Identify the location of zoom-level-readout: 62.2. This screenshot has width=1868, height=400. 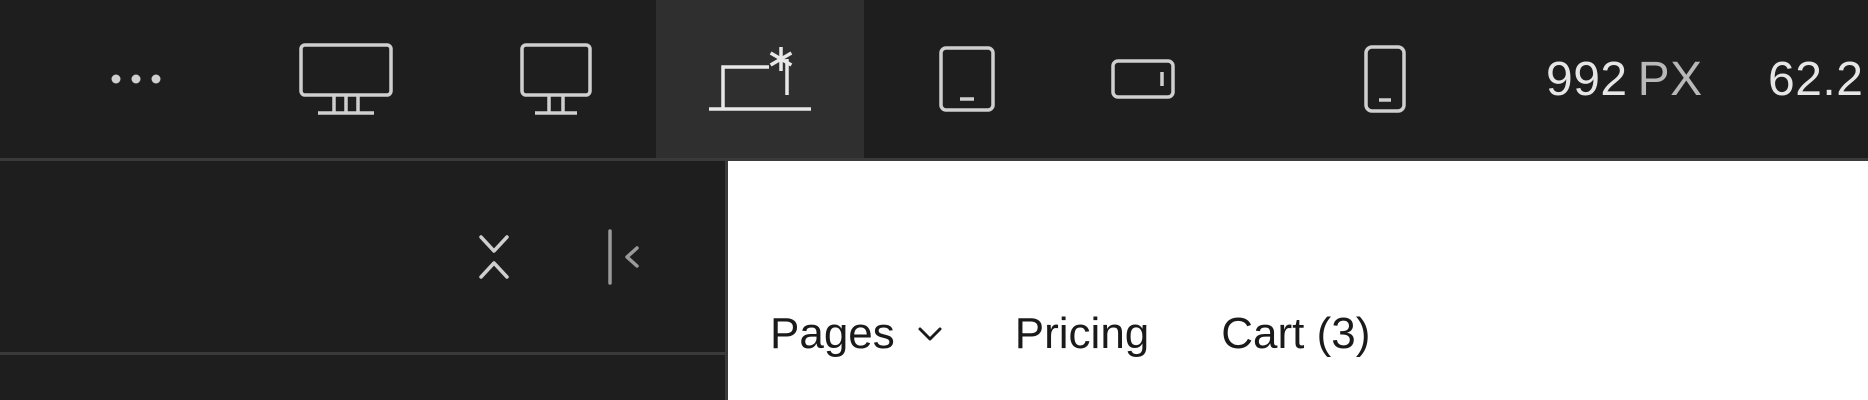
(1815, 79).